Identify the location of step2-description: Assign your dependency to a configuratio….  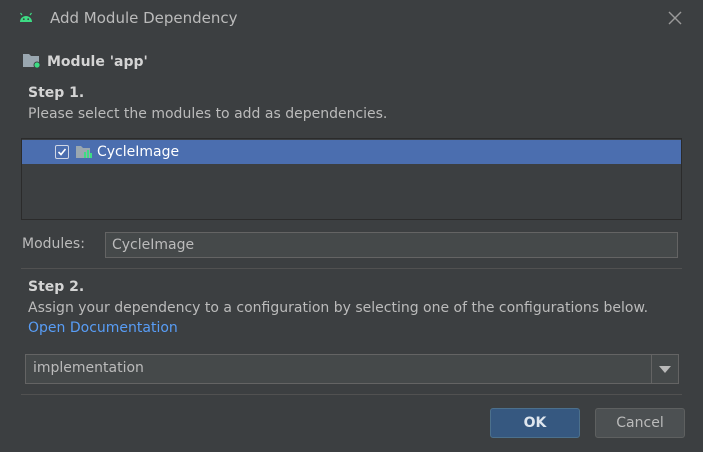
(338, 308).